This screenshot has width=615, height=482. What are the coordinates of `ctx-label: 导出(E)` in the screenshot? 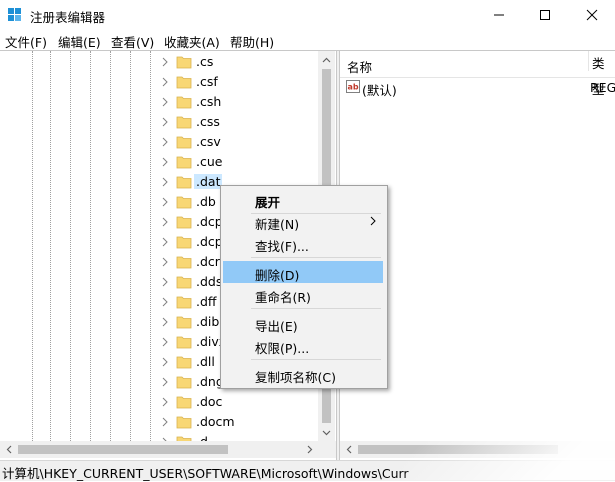 It's located at (276, 326).